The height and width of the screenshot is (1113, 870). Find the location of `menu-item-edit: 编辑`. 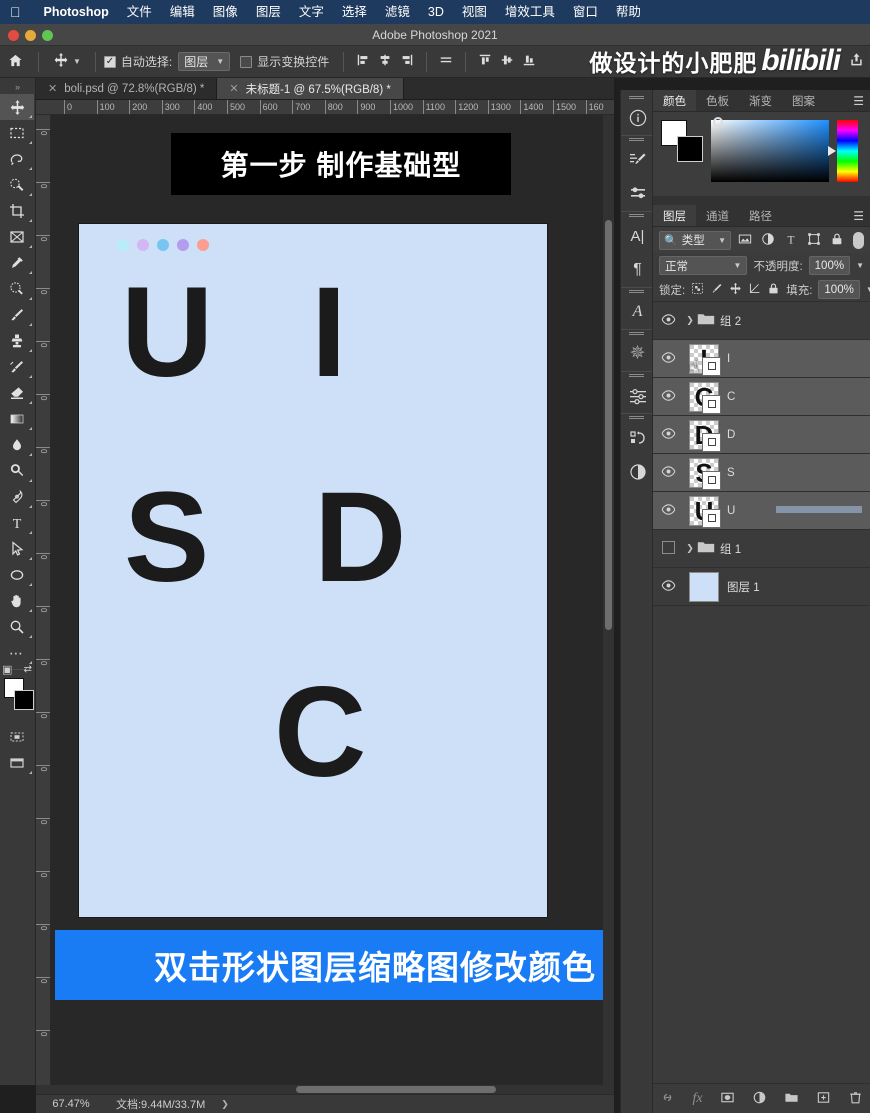

menu-item-edit: 编辑 is located at coordinates (182, 12).